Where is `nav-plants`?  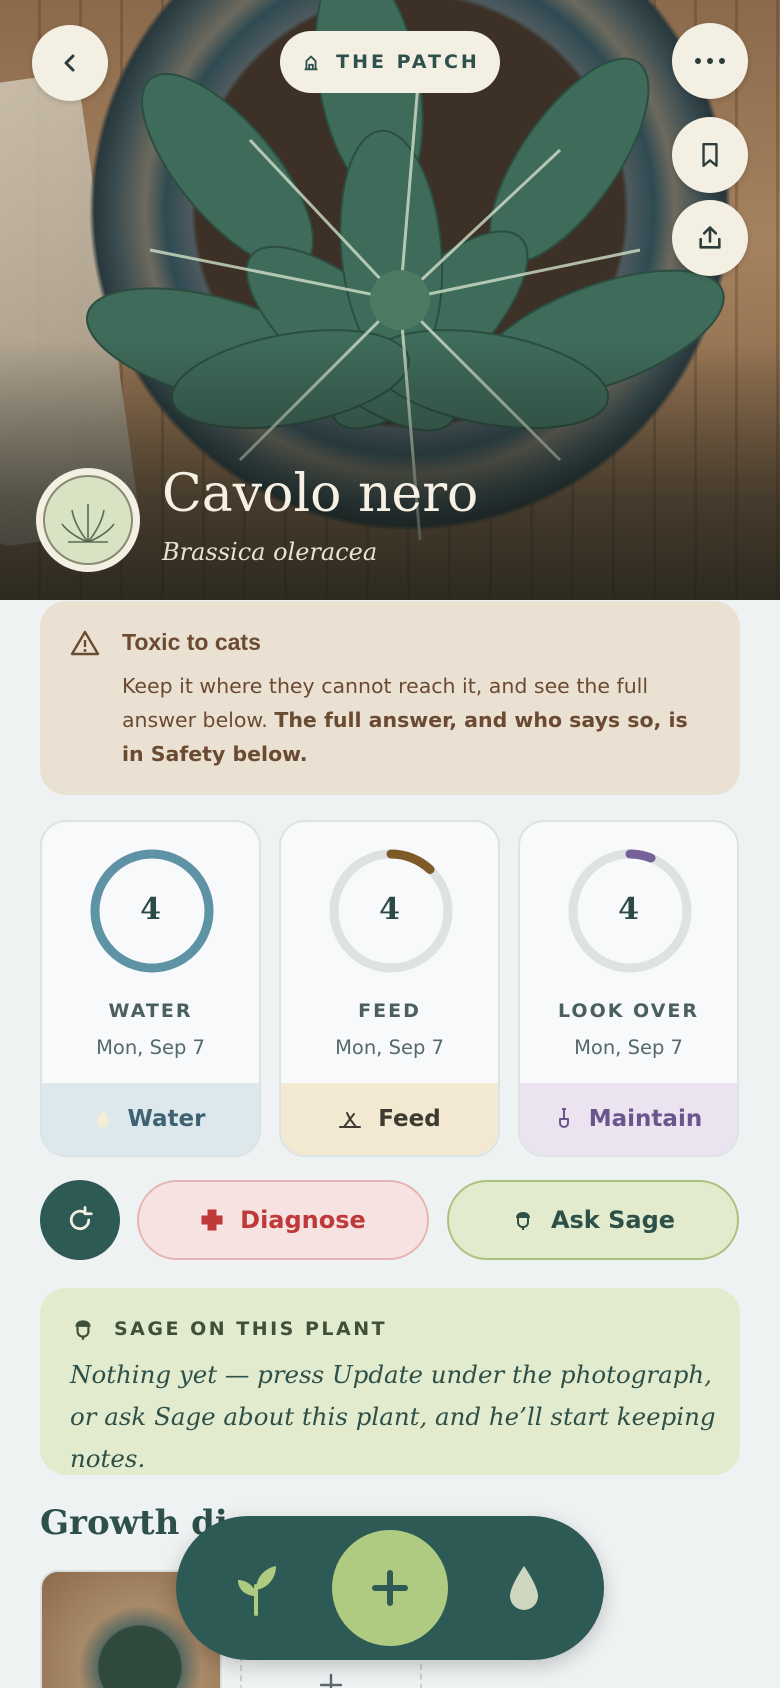 nav-plants is located at coordinates (256, 1590).